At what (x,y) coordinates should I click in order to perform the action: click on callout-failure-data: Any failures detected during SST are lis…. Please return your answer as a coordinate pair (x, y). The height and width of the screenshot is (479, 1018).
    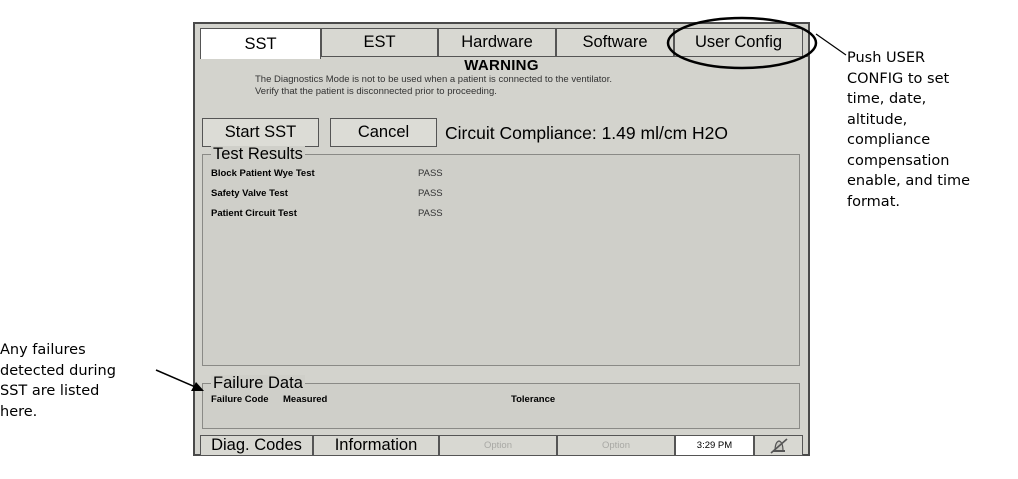
    Looking at the image, I should click on (80, 381).